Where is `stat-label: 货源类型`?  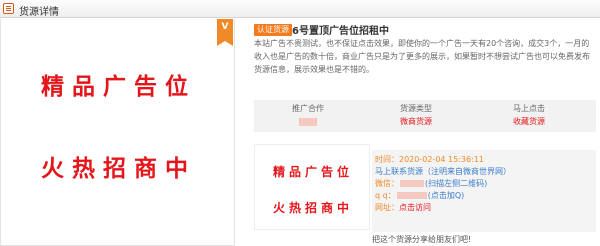
stat-label: 货源类型 is located at coordinates (416, 108).